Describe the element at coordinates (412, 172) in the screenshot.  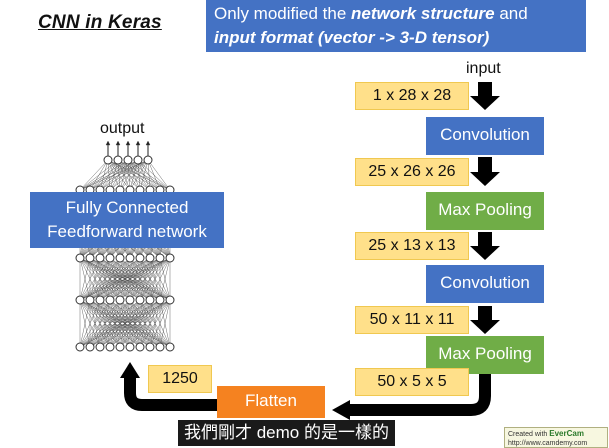
I see `dim-label: 25 x 26 x 26` at that location.